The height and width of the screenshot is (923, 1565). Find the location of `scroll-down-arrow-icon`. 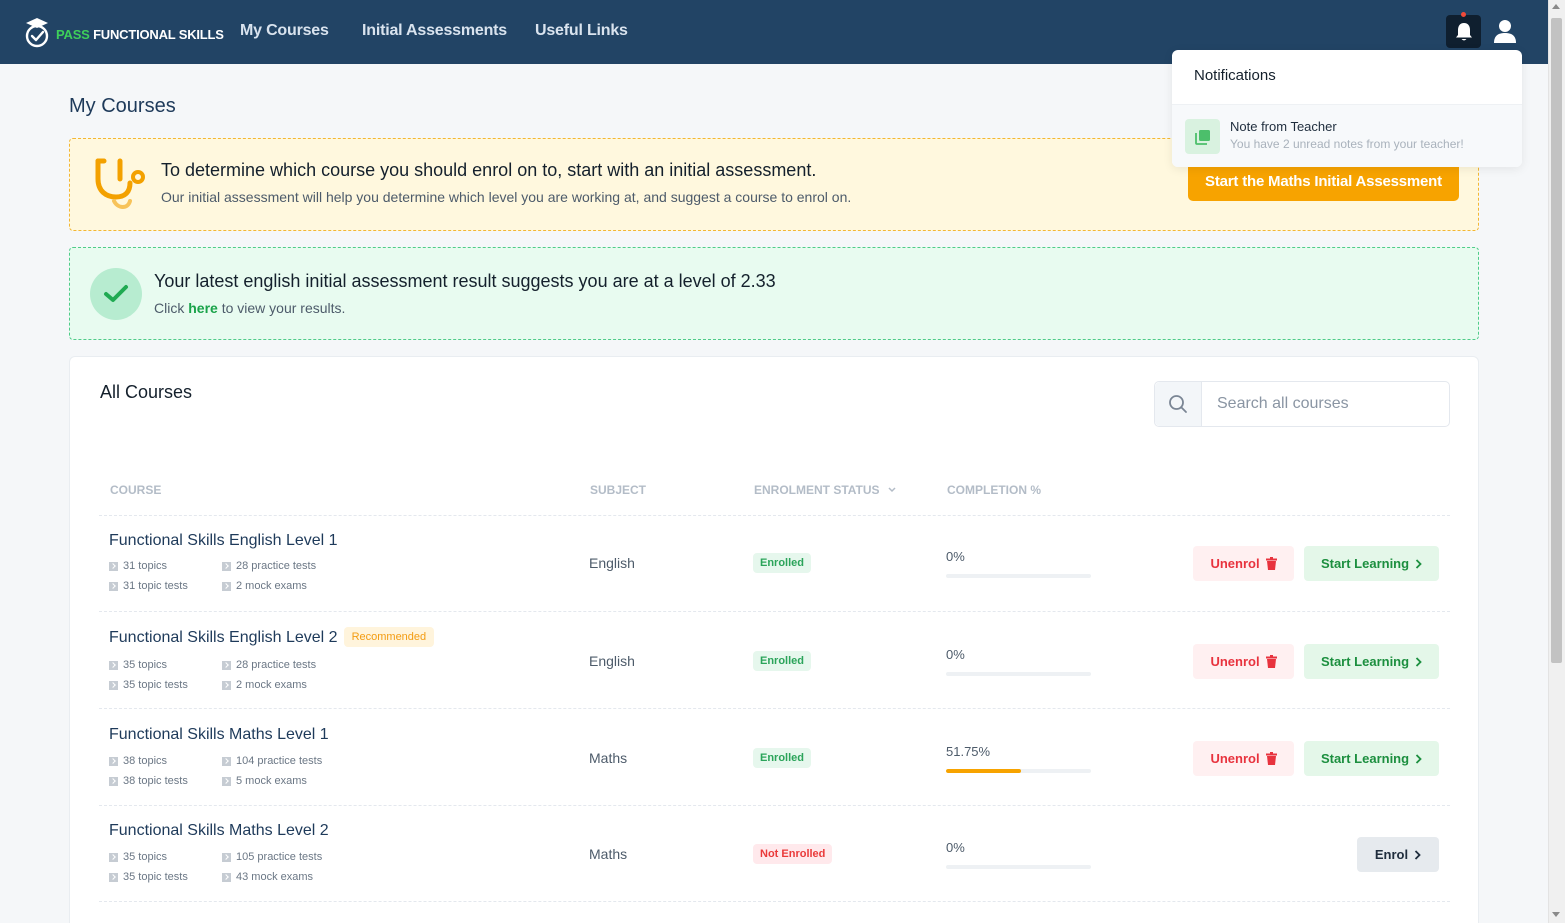

scroll-down-arrow-icon is located at coordinates (1556, 914).